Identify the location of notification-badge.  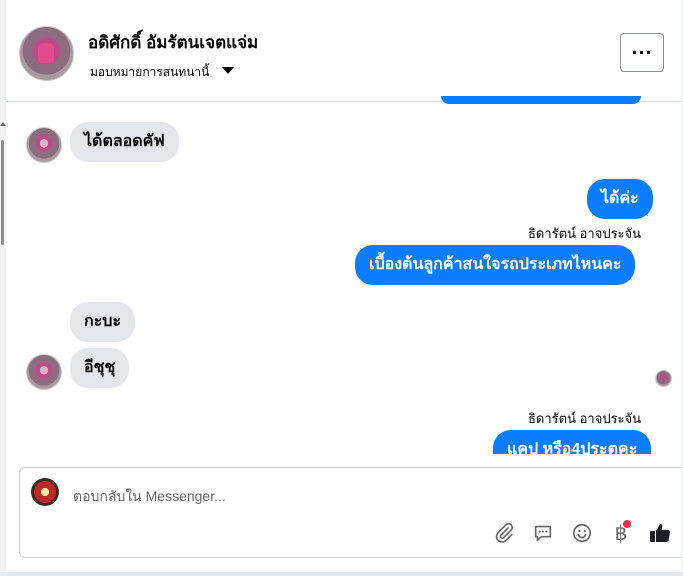
(627, 524).